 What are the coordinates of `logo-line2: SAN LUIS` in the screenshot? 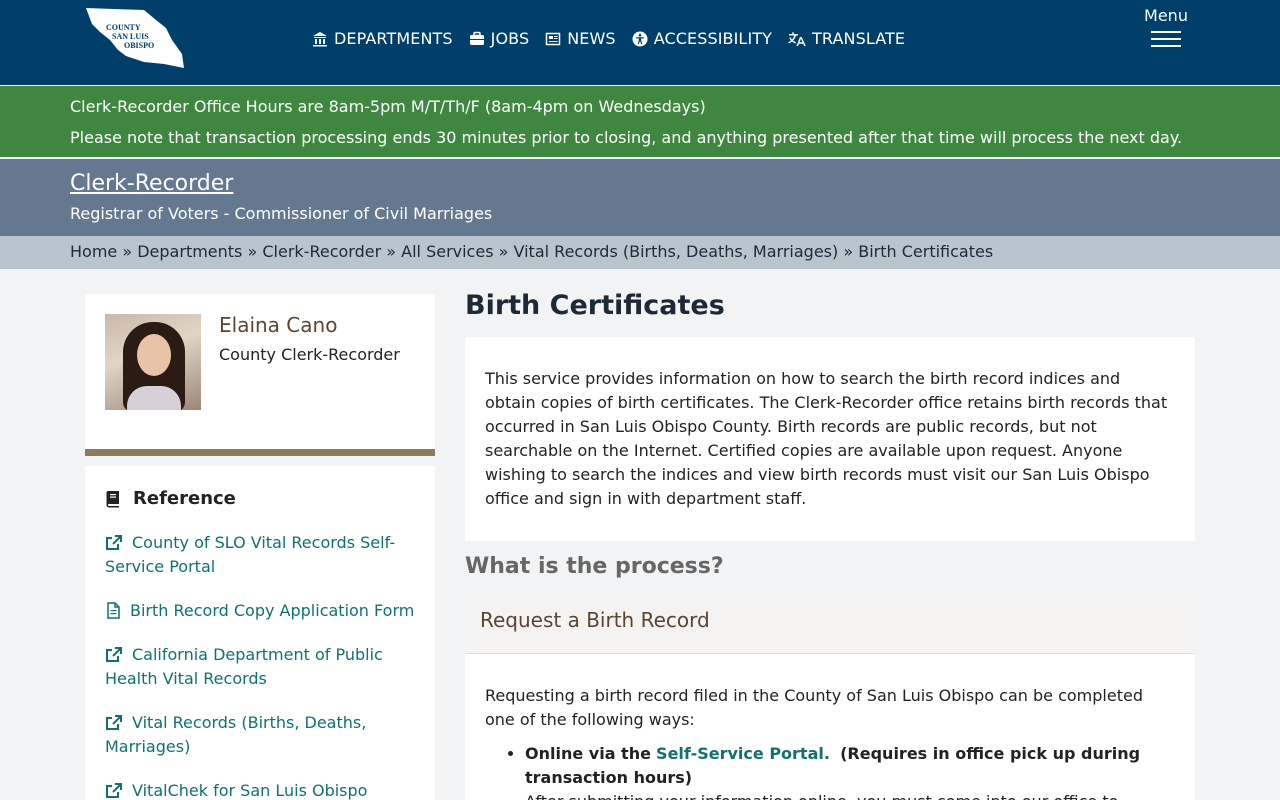 It's located at (130, 36).